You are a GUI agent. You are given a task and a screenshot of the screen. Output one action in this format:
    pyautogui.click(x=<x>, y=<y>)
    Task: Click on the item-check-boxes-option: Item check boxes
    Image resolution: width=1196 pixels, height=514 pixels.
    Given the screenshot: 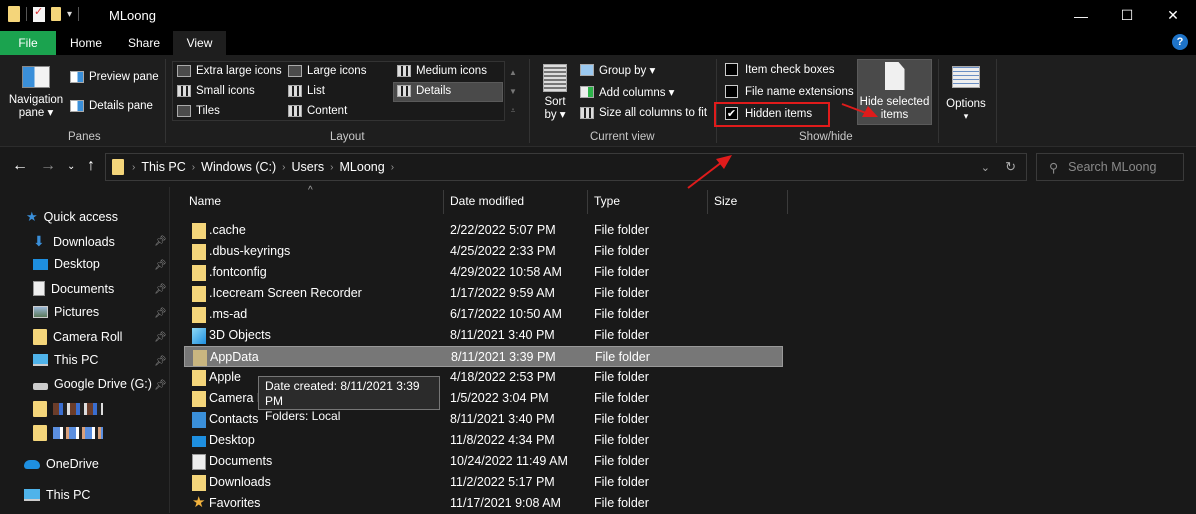 What is the action you would take?
    pyautogui.click(x=779, y=69)
    